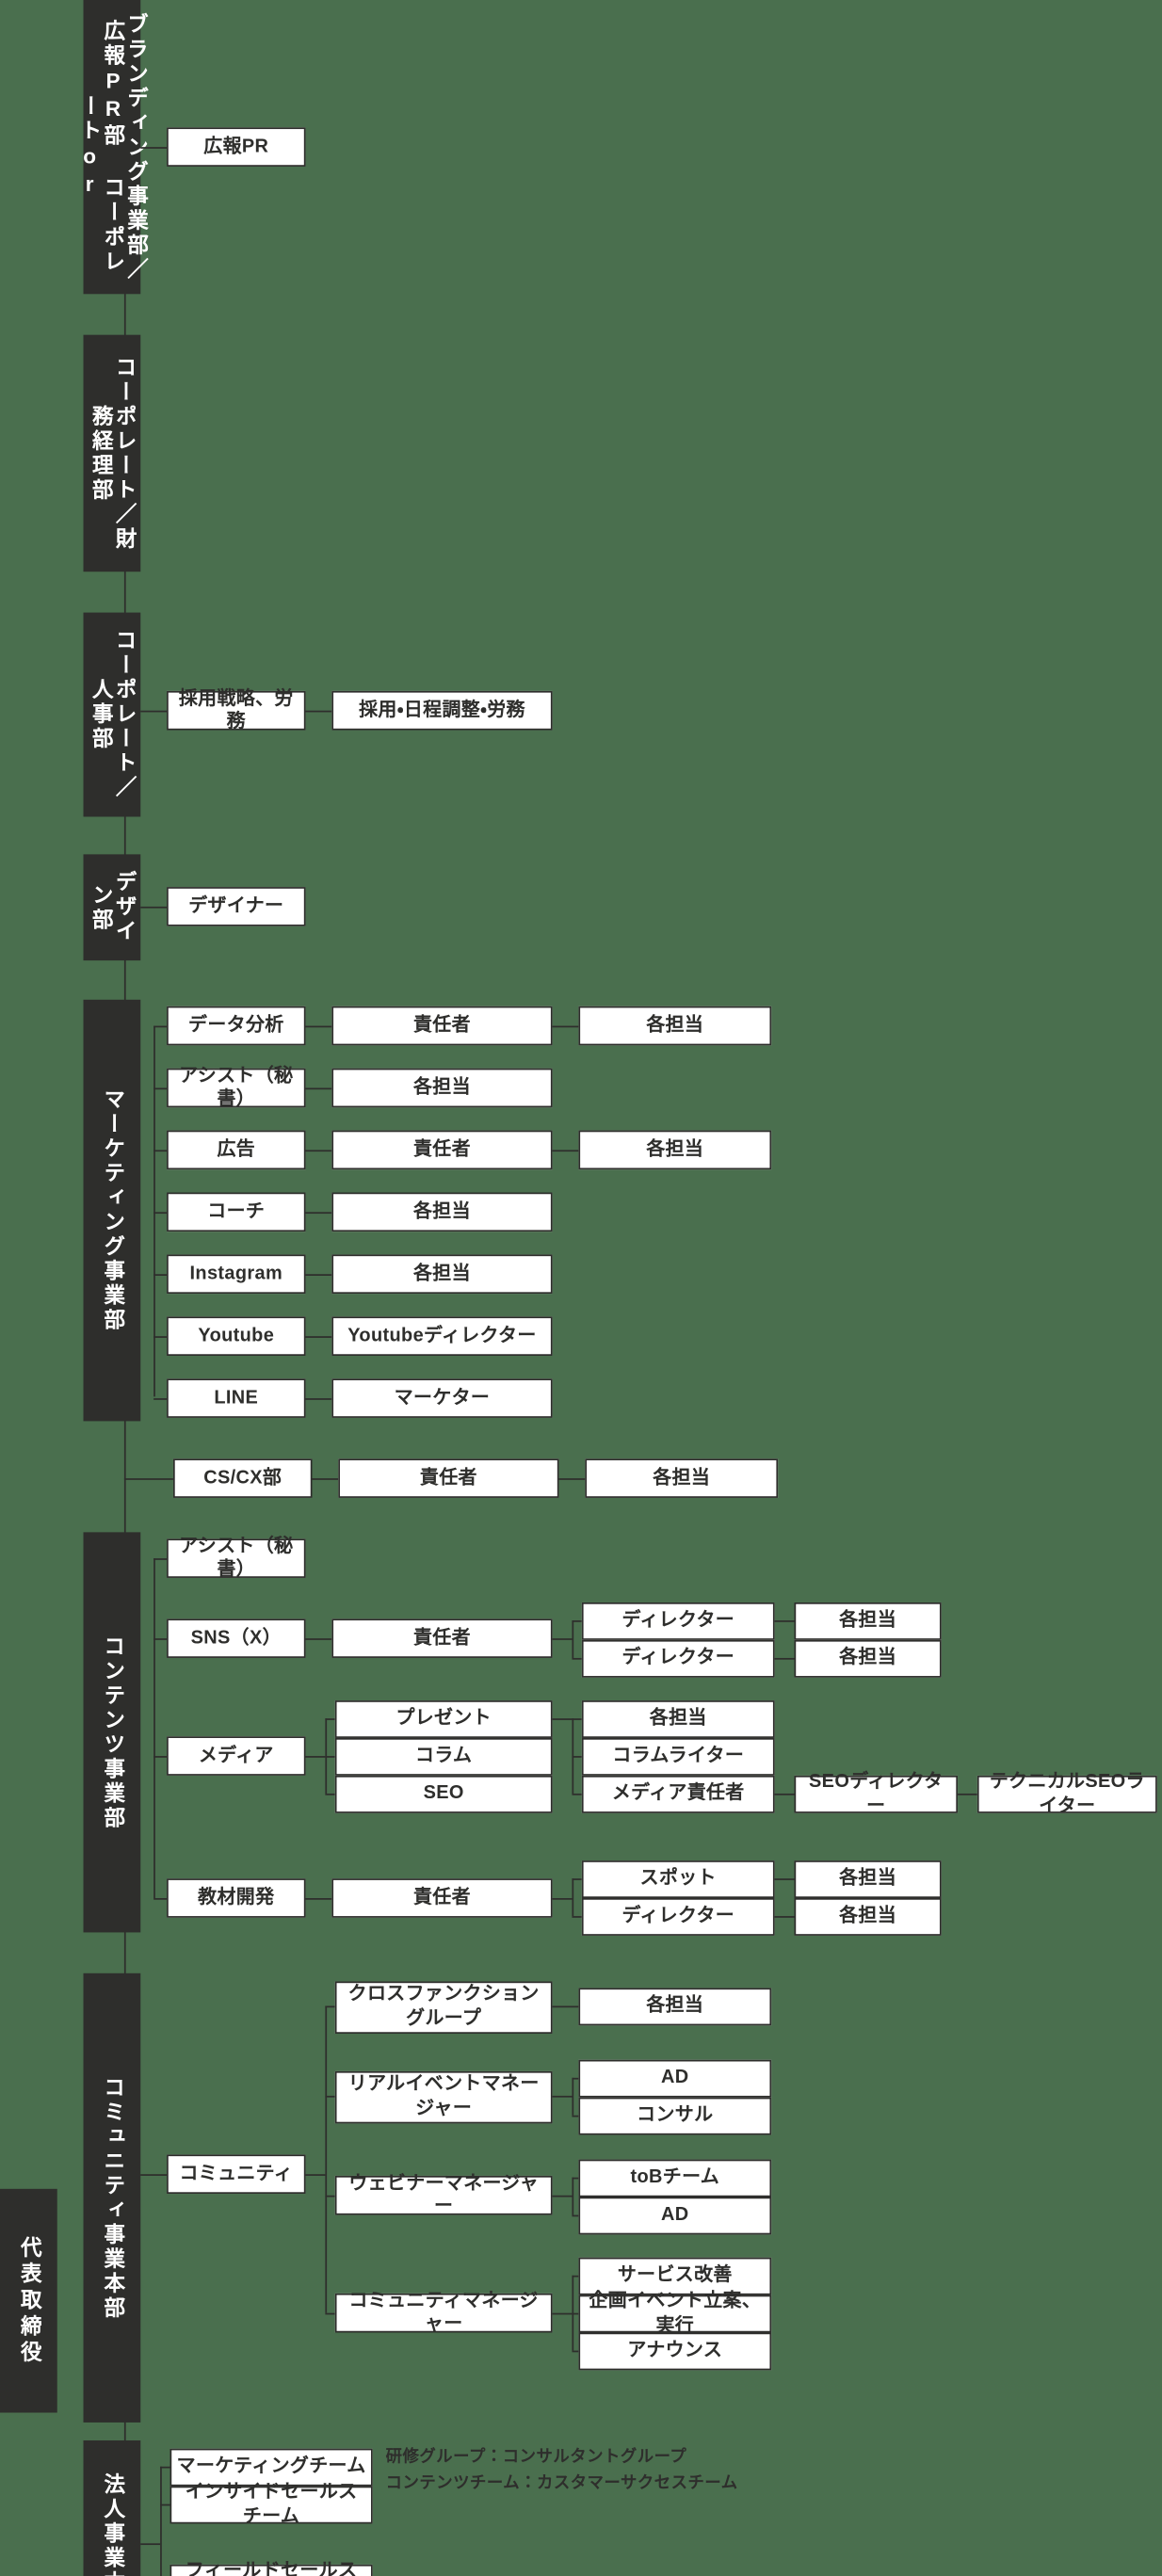  I want to click on node-cscx-l3: 各担当, so click(682, 1478).